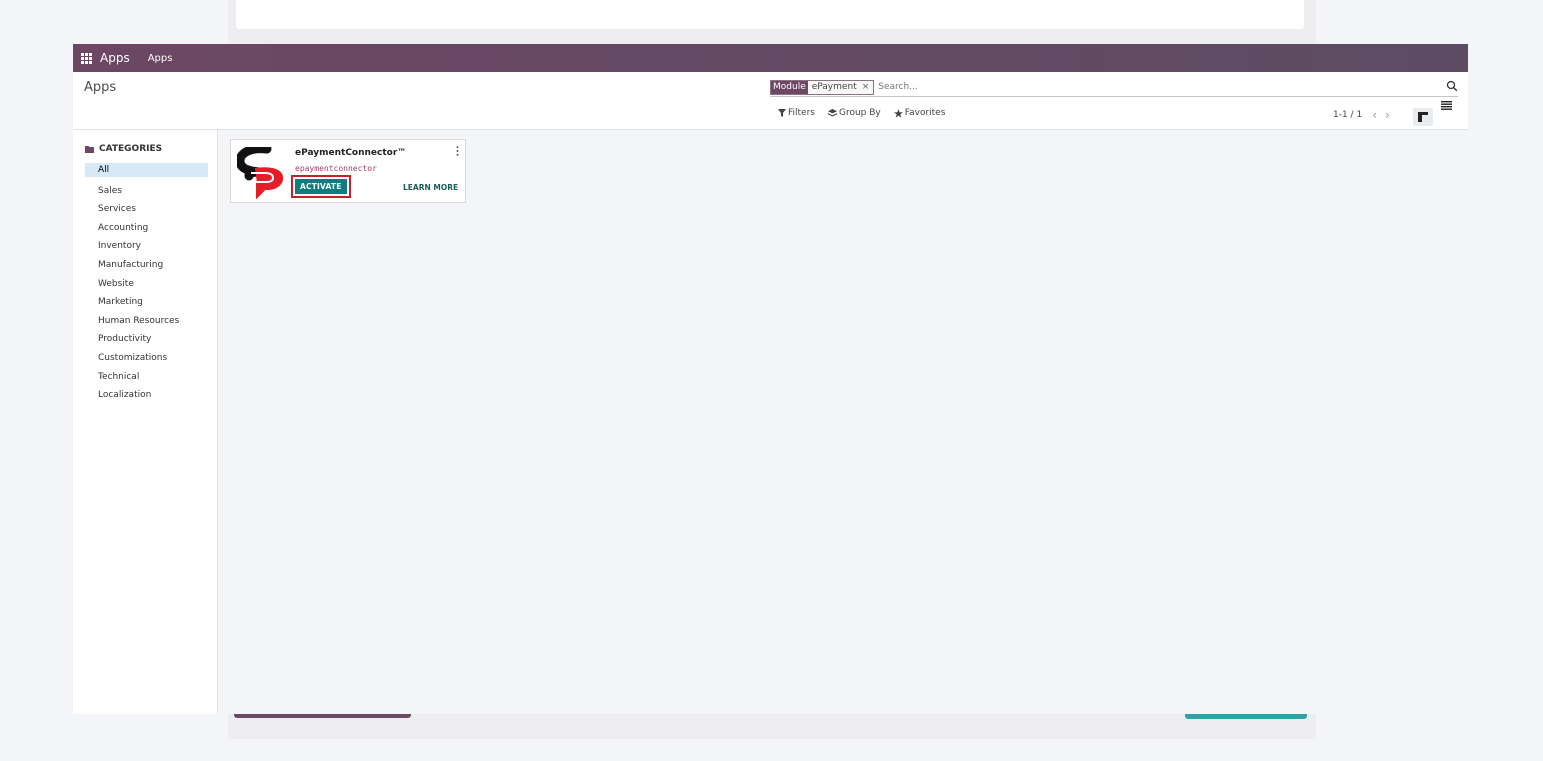  What do you see at coordinates (834, 87) in the screenshot?
I see `facet-value-text: ePayment` at bounding box center [834, 87].